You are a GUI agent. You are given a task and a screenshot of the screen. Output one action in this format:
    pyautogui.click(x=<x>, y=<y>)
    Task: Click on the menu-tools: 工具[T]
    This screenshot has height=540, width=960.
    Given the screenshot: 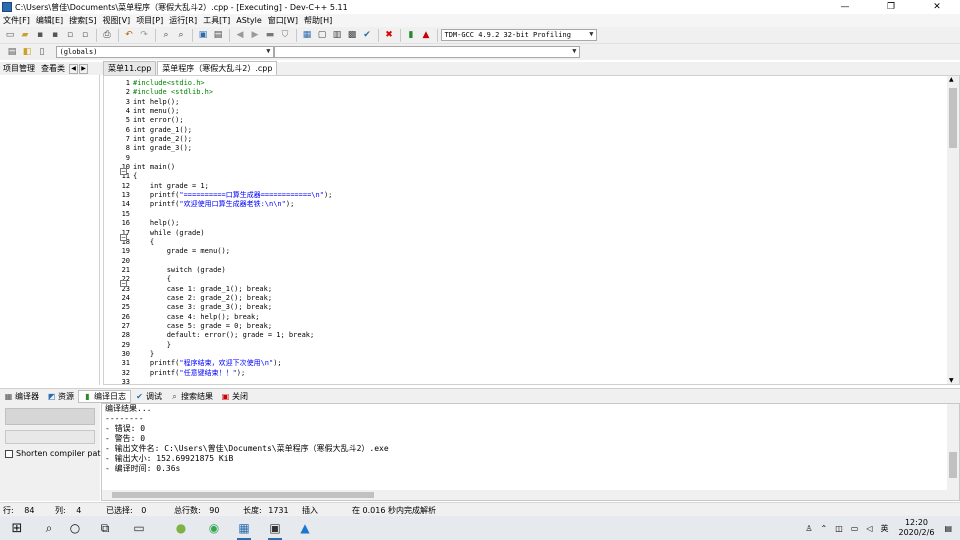 What is the action you would take?
    pyautogui.click(x=216, y=20)
    